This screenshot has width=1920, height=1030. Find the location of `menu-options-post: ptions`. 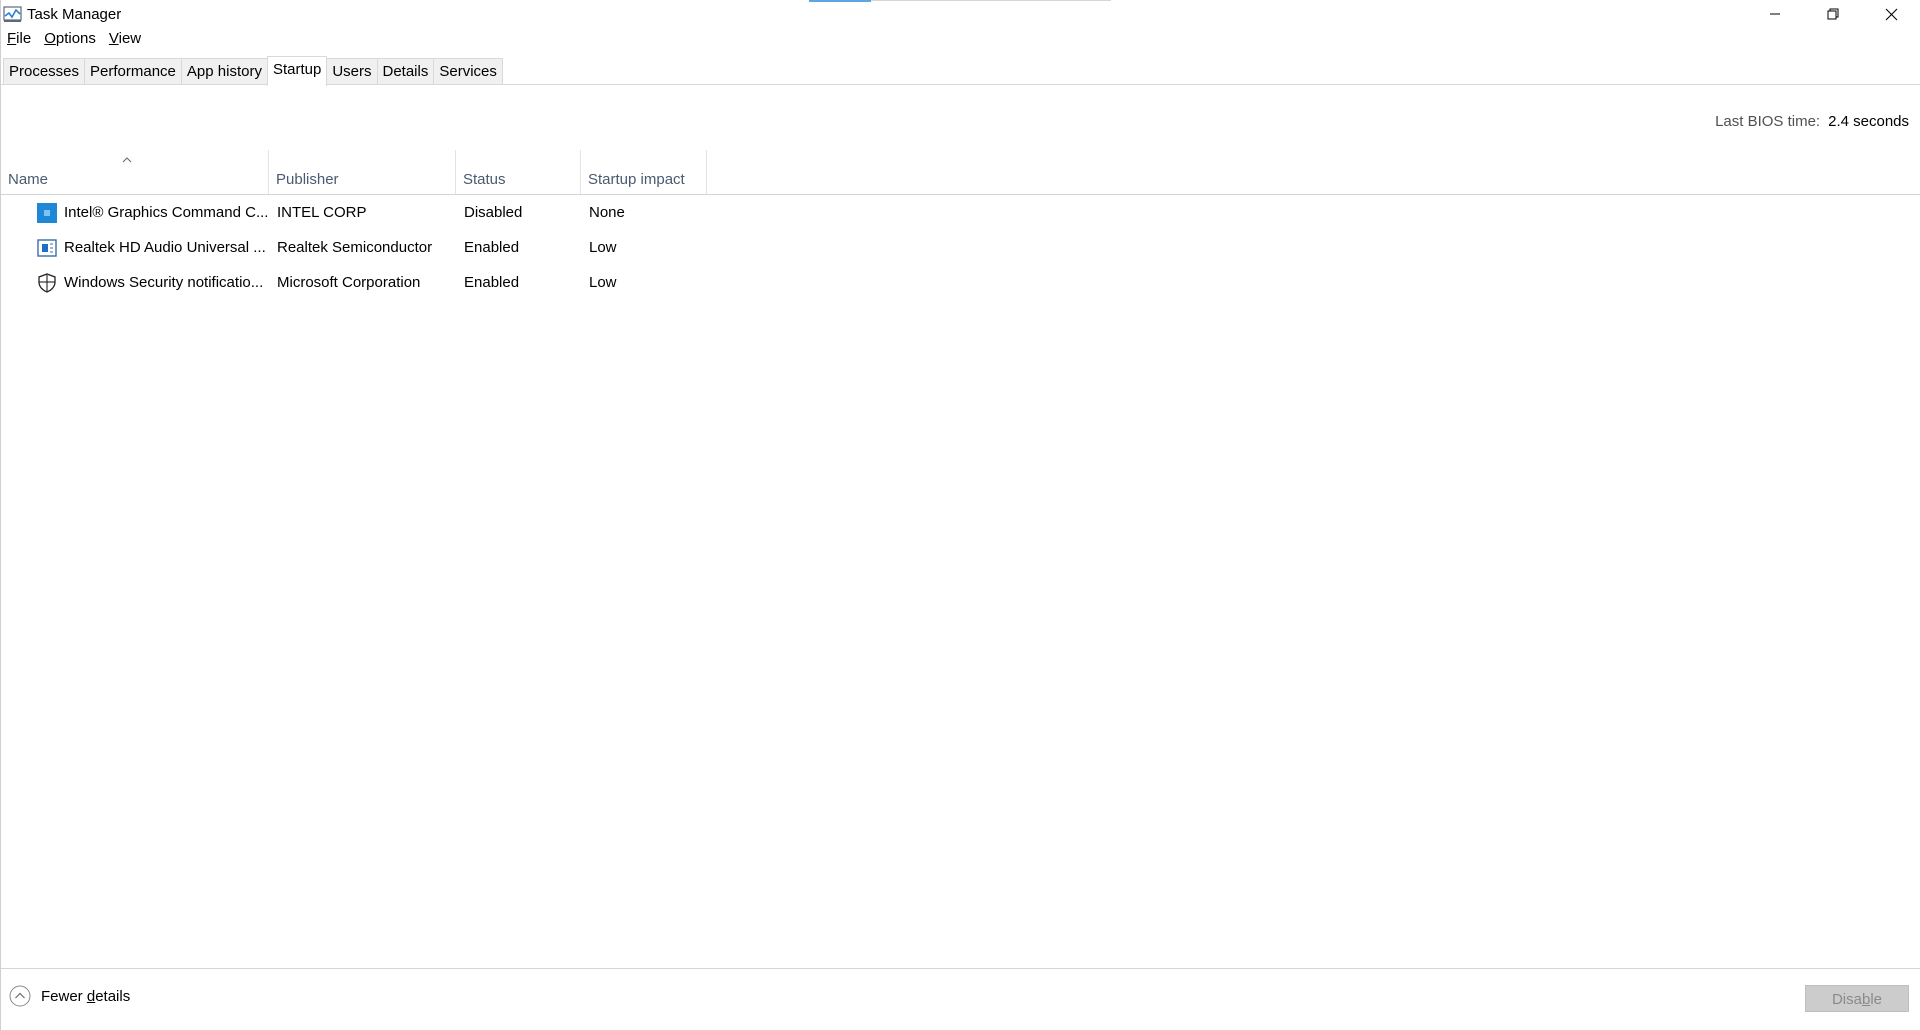

menu-options-post: ptions is located at coordinates (75, 38).